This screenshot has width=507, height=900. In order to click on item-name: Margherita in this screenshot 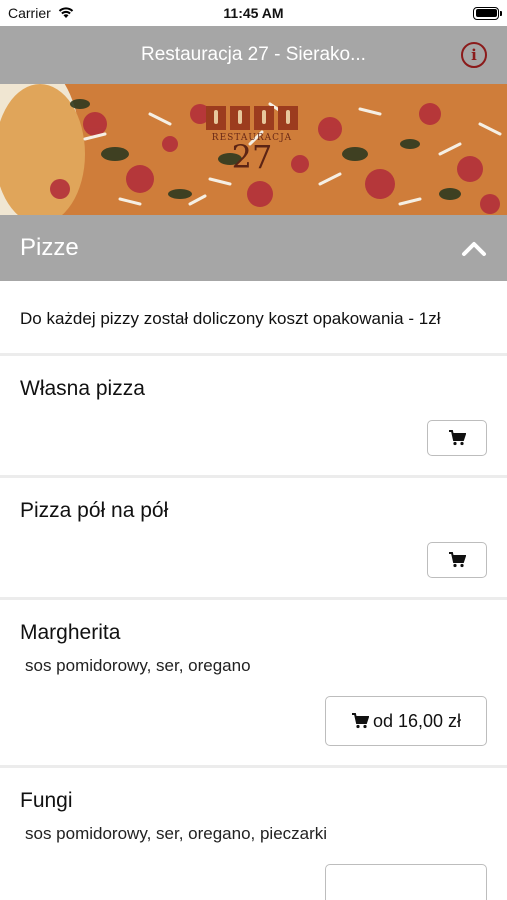, I will do `click(70, 632)`.